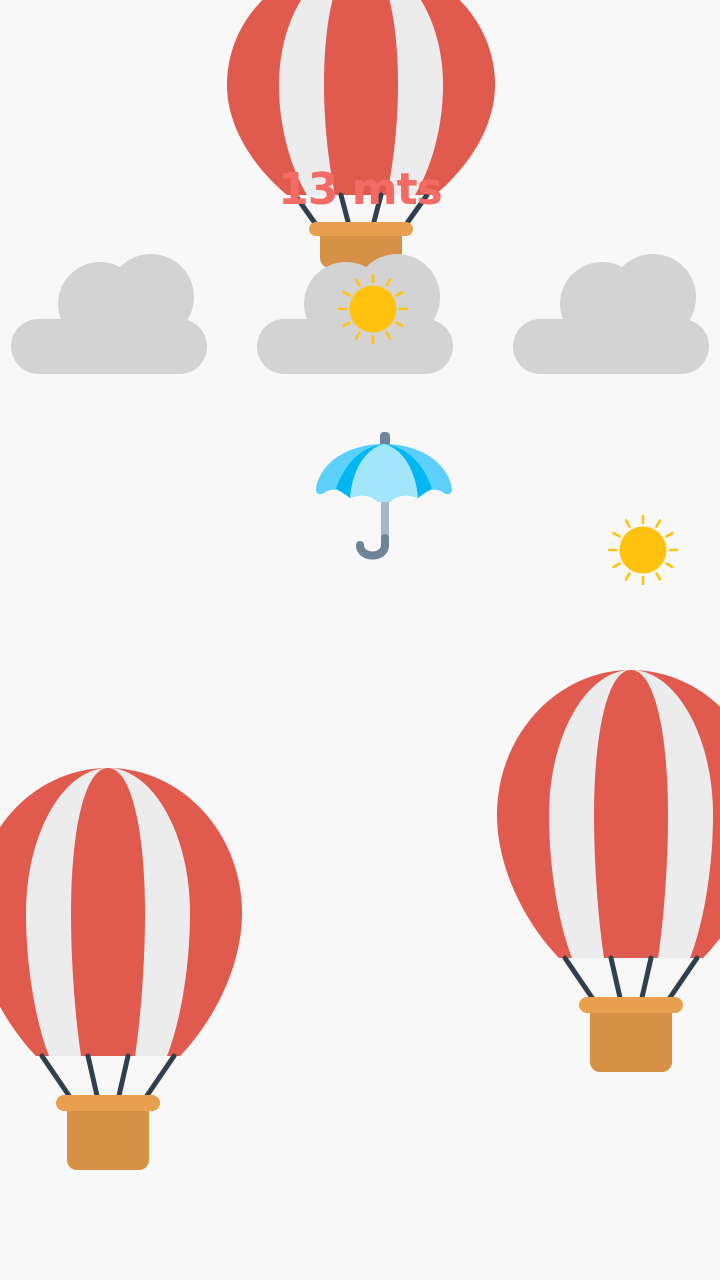 The height and width of the screenshot is (1280, 720). Describe the element at coordinates (397, 189) in the screenshot. I see `distance-unit: mts` at that location.